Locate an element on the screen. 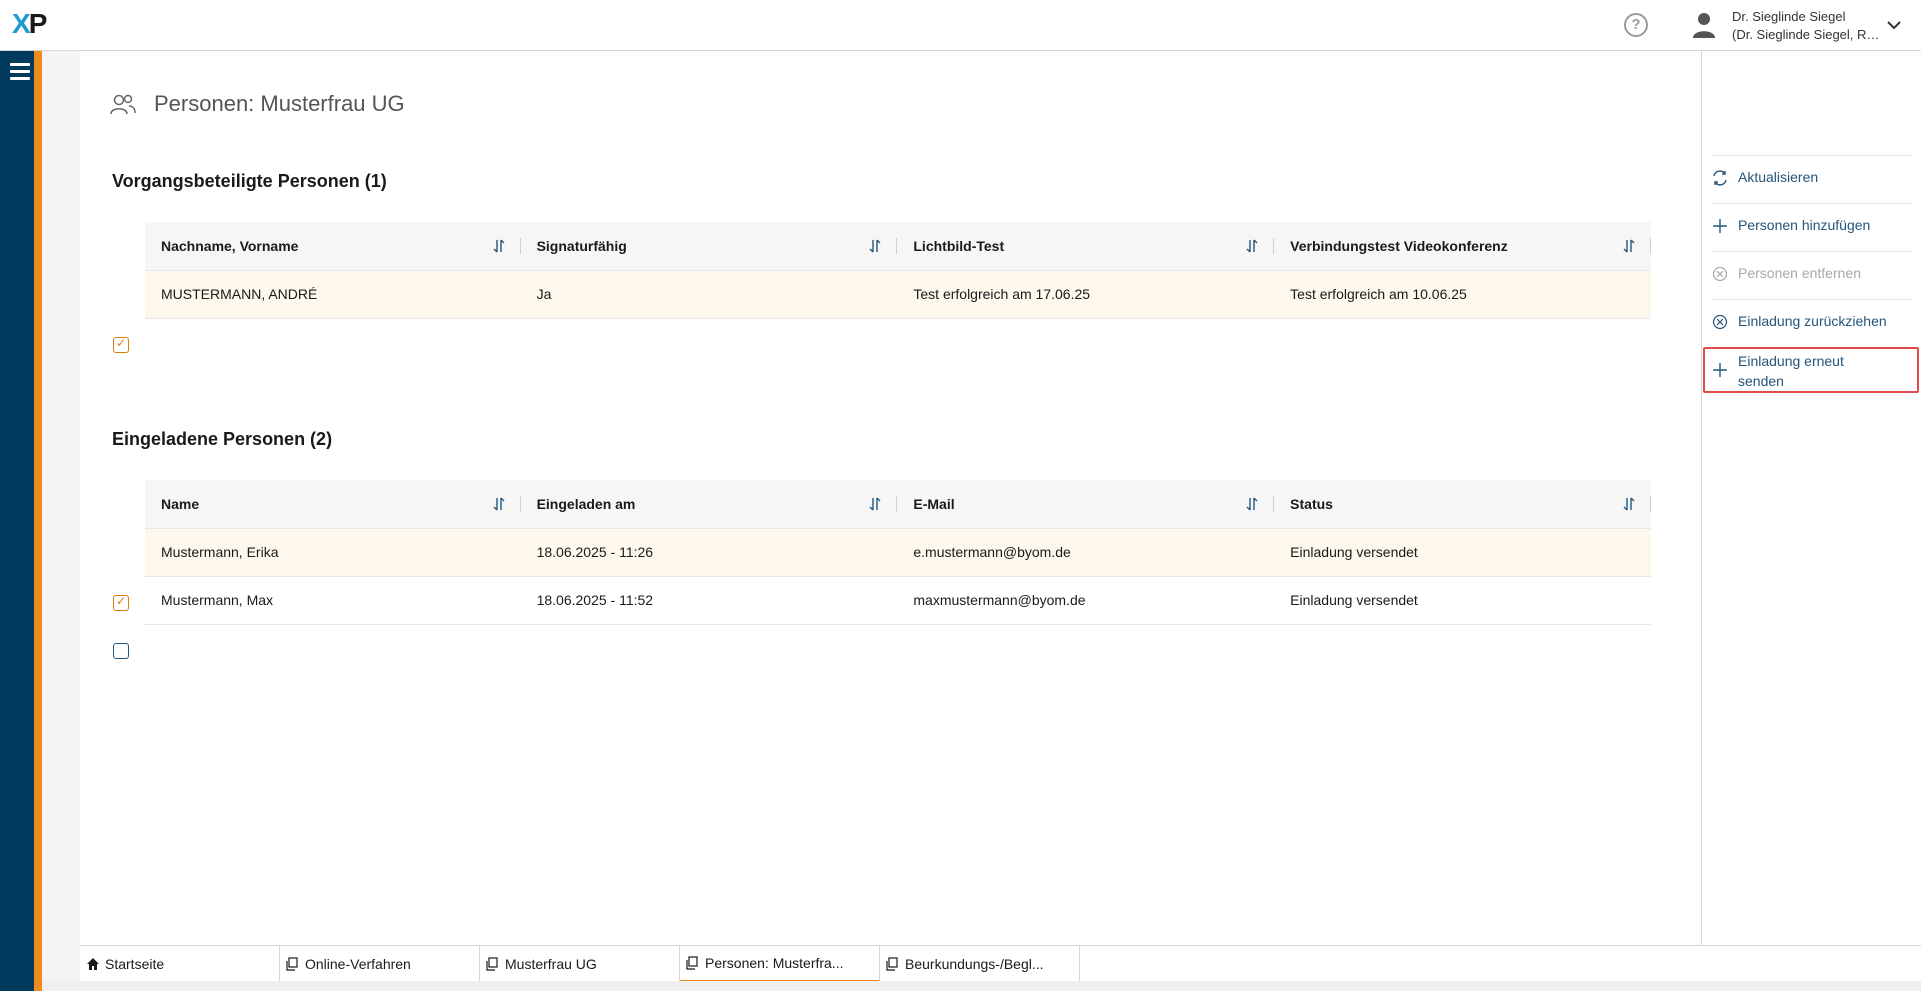 Image resolution: width=1921 pixels, height=991 pixels. app-logo: XP is located at coordinates (37, 24).